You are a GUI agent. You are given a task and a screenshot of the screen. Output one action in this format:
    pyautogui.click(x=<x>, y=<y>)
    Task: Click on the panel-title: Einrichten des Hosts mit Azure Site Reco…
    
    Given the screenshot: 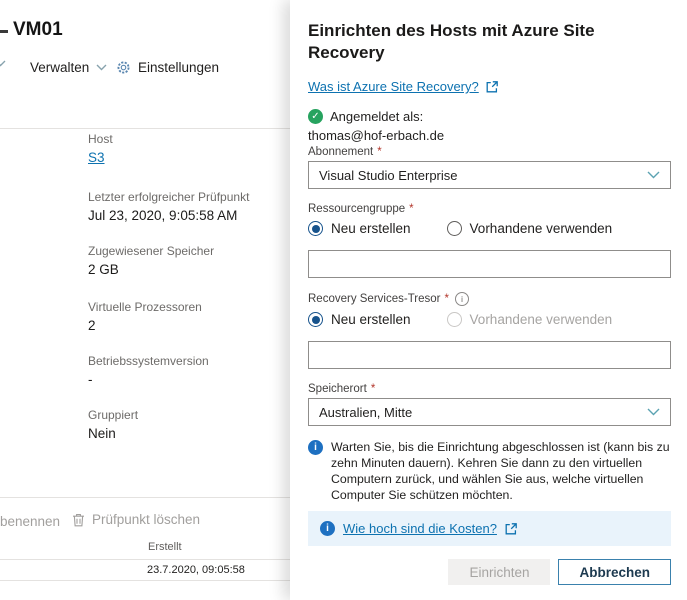 What is the action you would take?
    pyautogui.click(x=451, y=41)
    